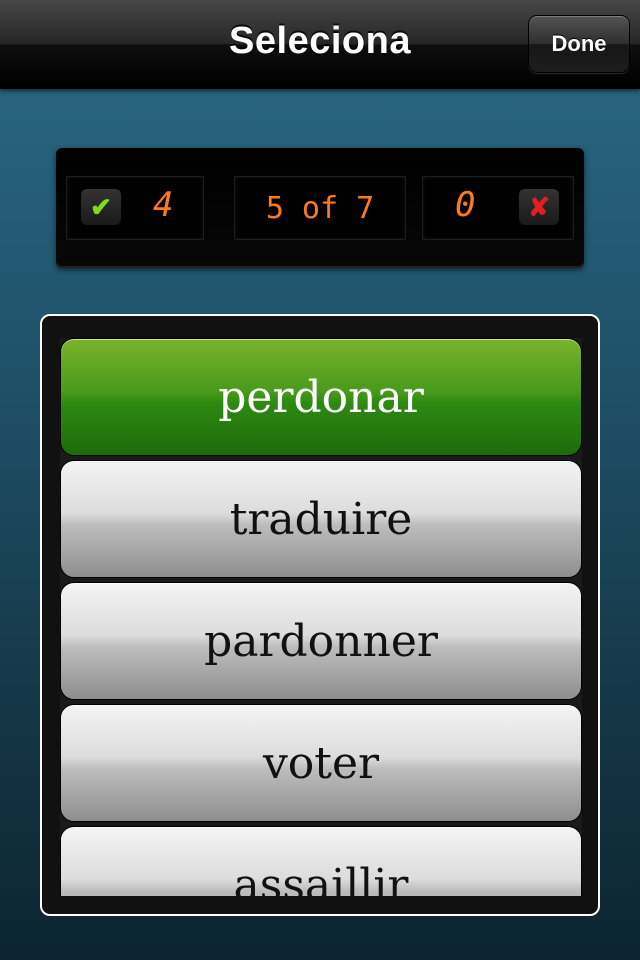  What do you see at coordinates (498, 208) in the screenshot?
I see `wrong-counter: 0 ✘` at bounding box center [498, 208].